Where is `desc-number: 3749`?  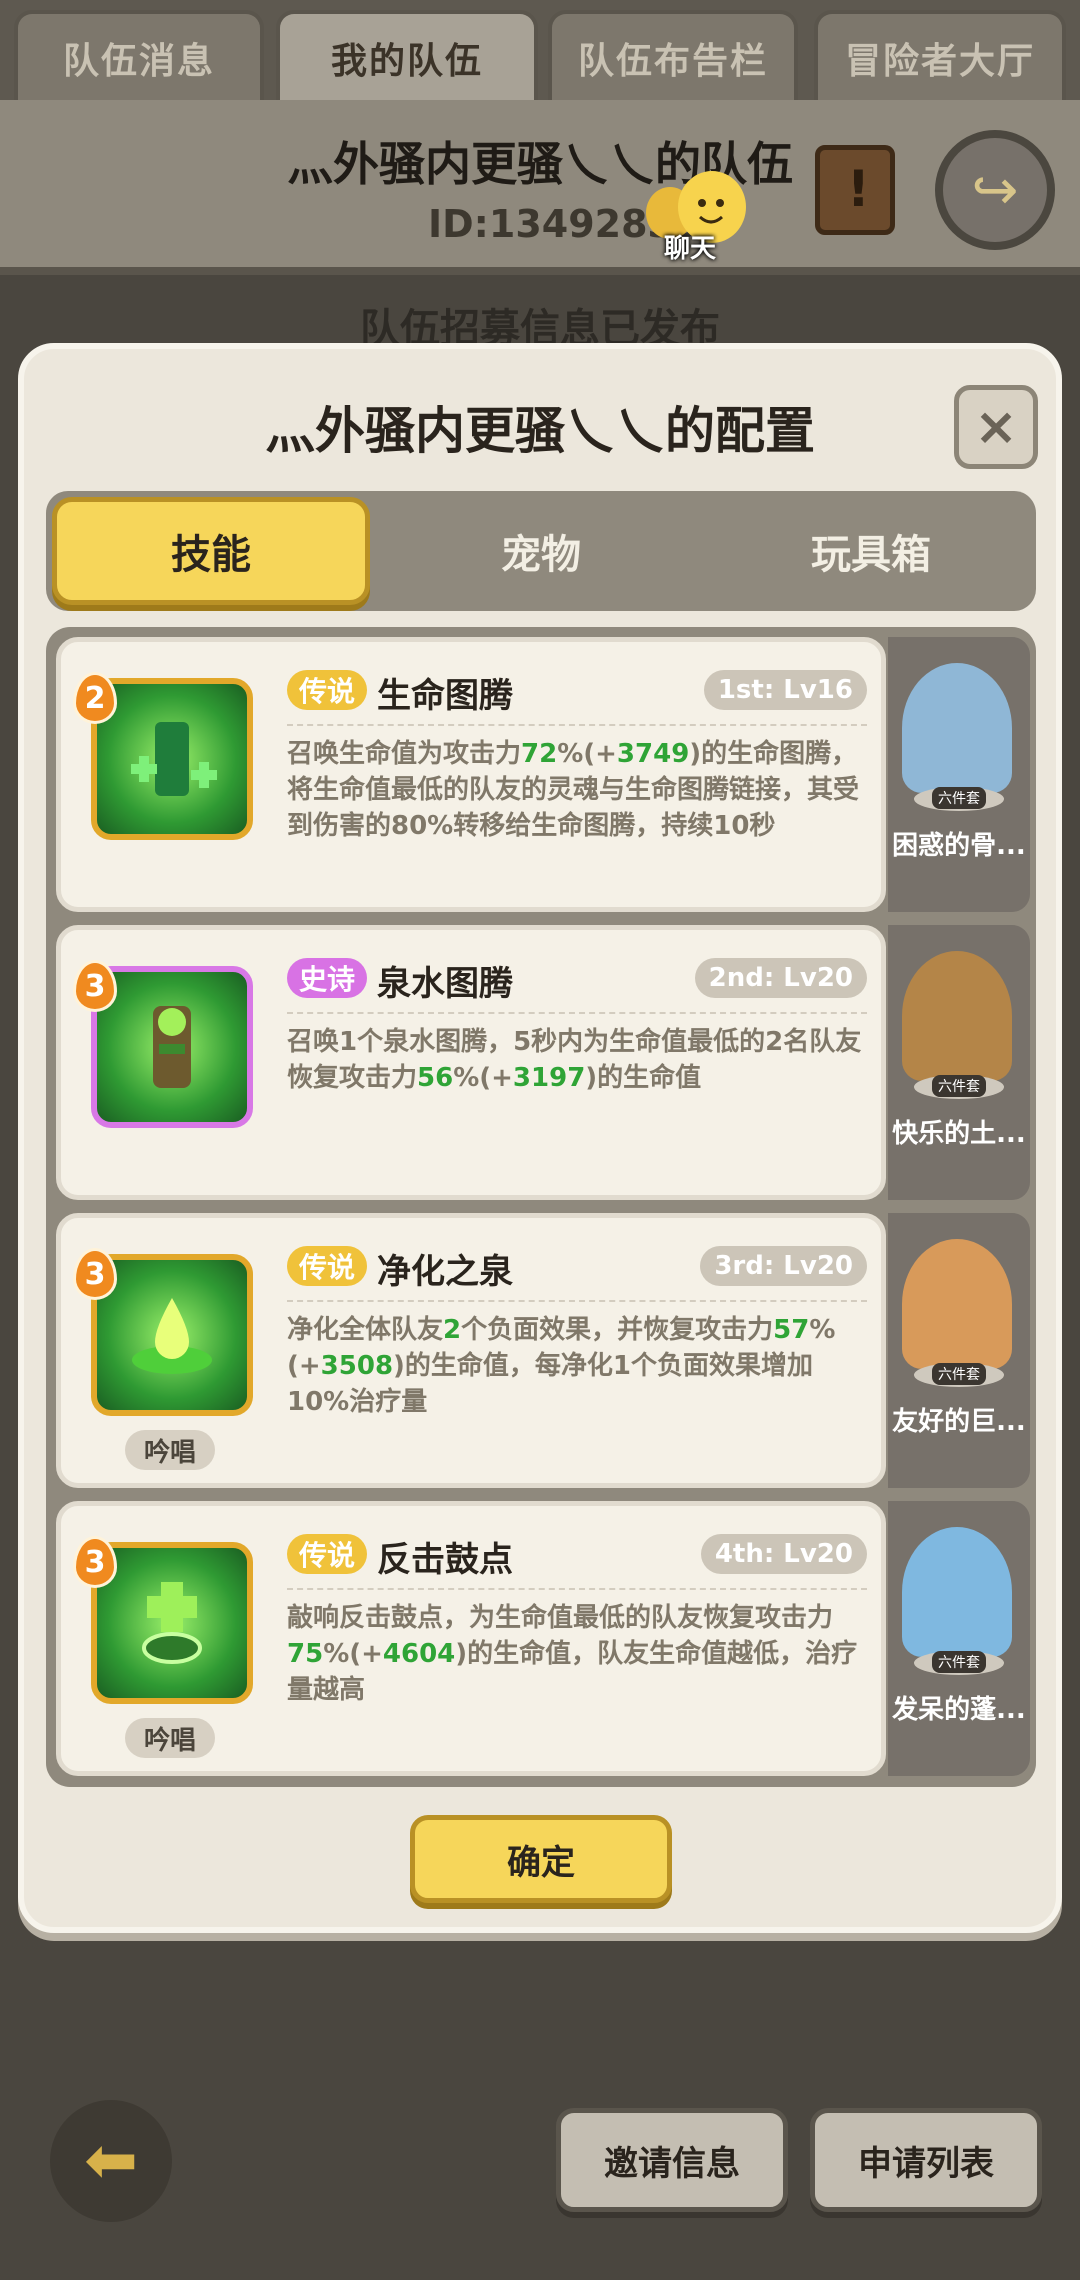 desc-number: 3749 is located at coordinates (653, 754).